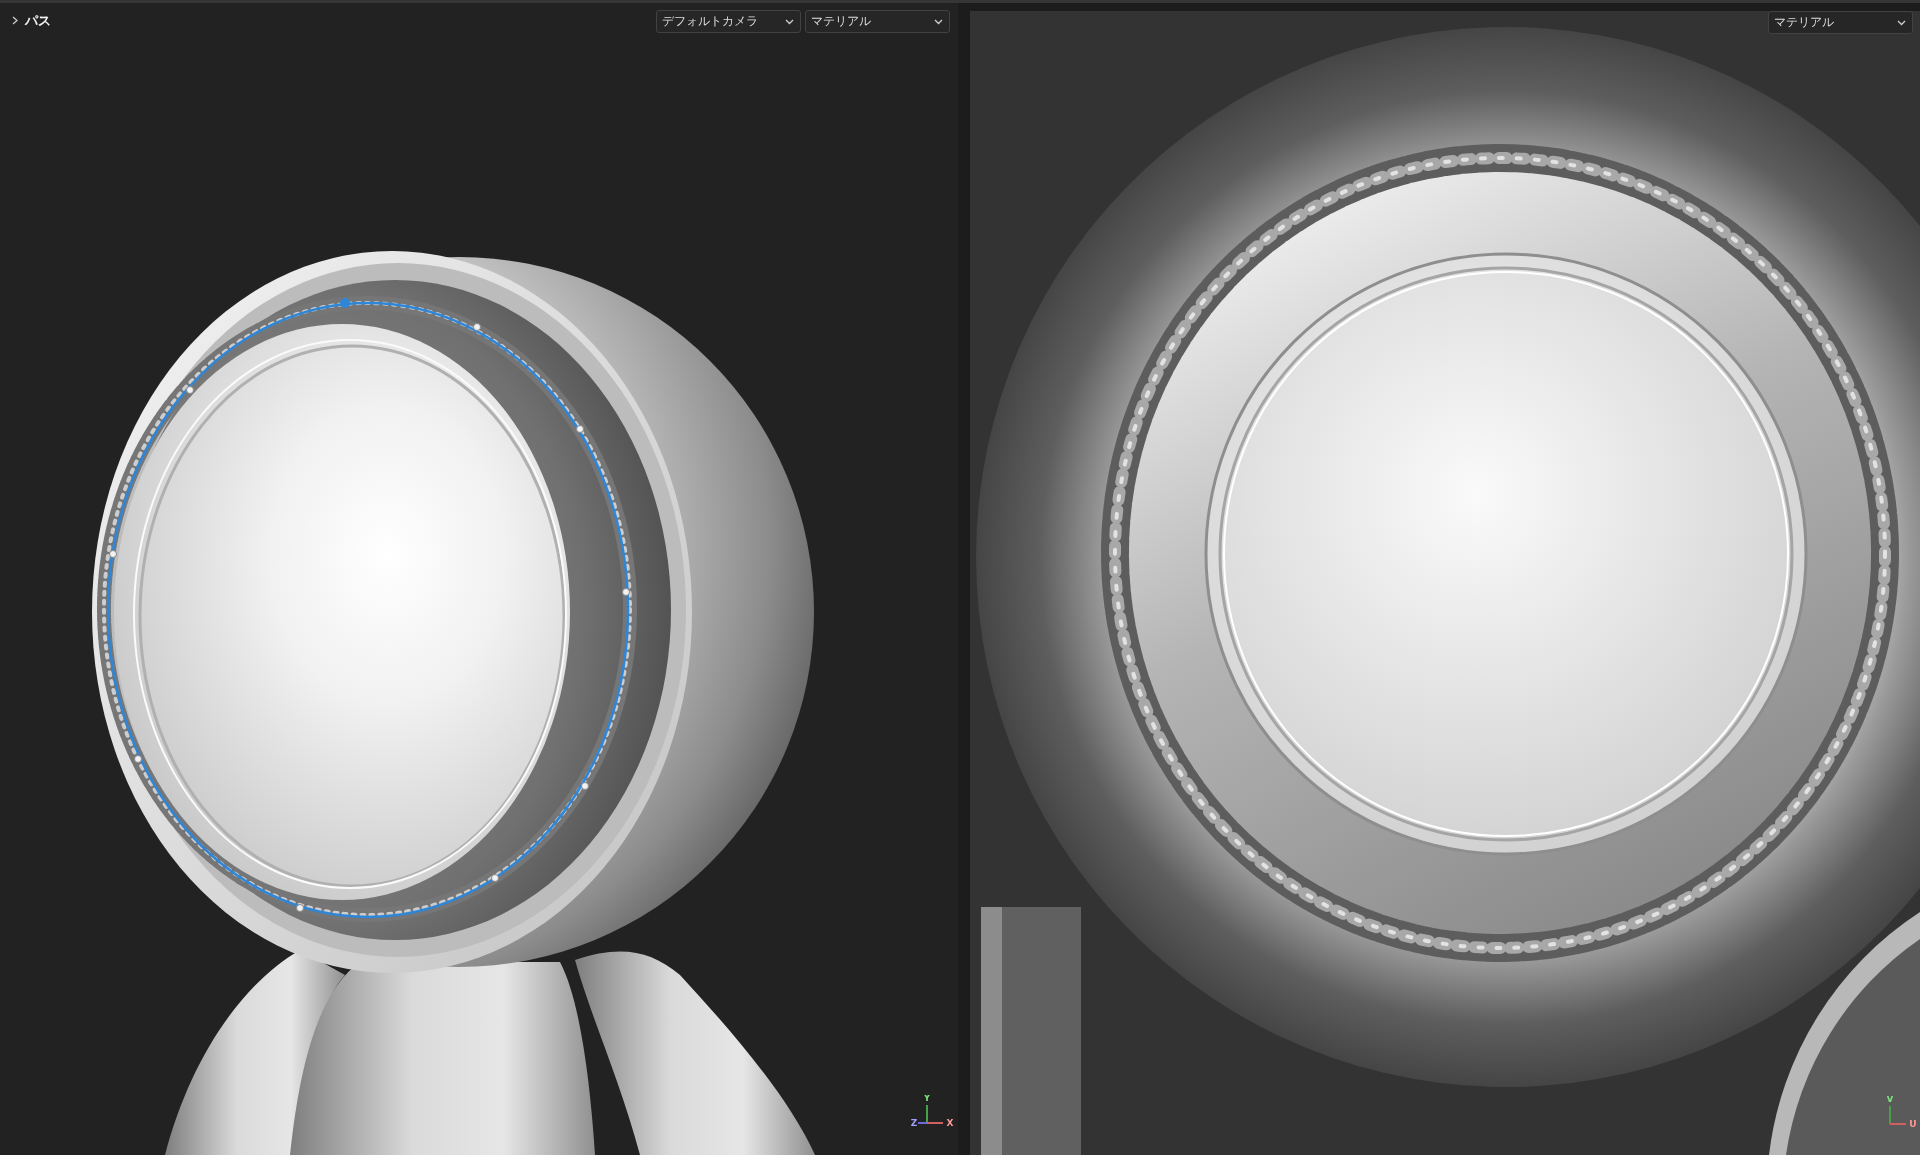  What do you see at coordinates (914, 1123) in the screenshot?
I see `axis-label: Z` at bounding box center [914, 1123].